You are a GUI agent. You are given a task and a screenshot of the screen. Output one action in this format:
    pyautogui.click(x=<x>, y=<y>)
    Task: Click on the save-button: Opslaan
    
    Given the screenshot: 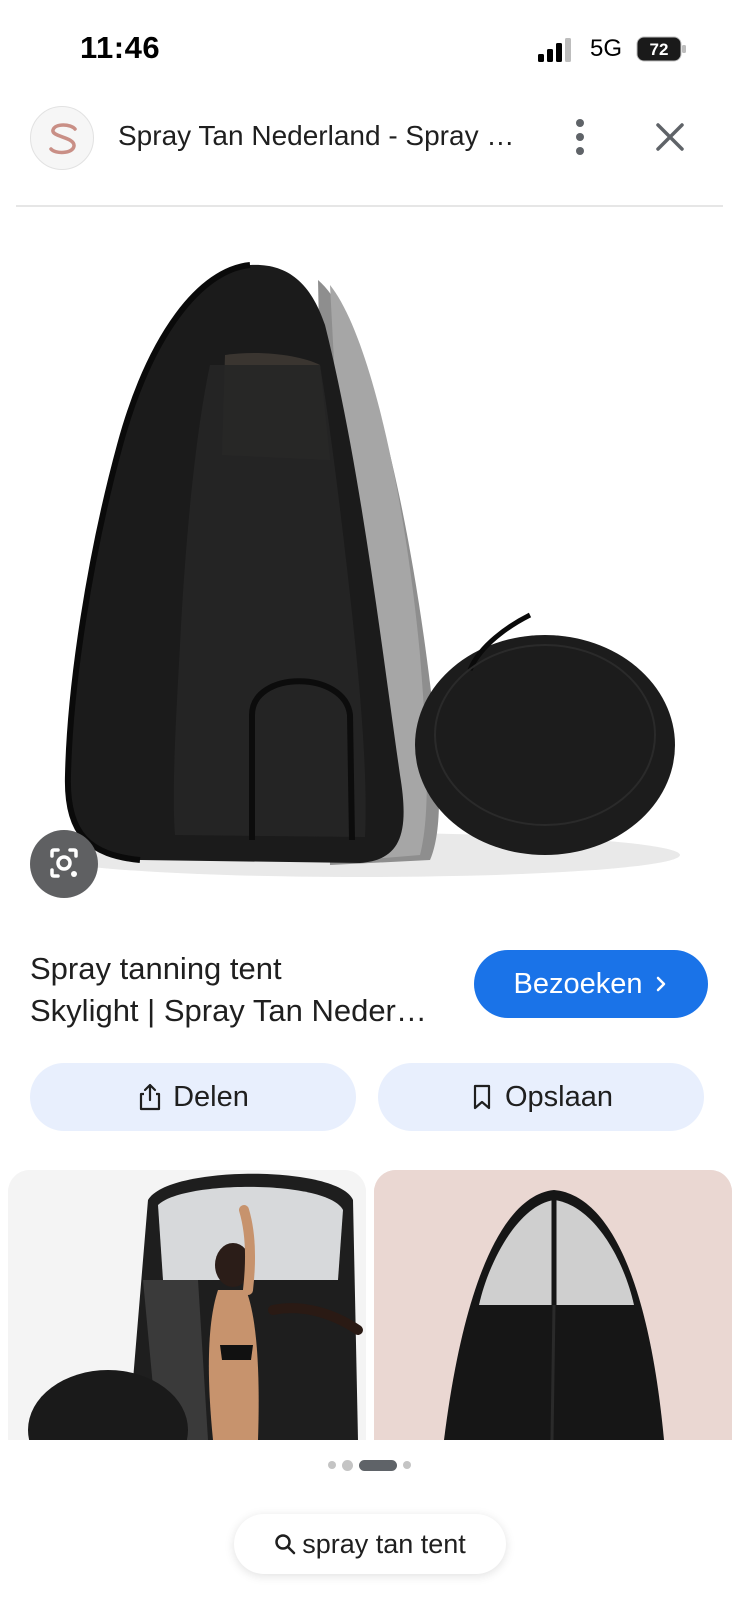 What is the action you would take?
    pyautogui.click(x=541, y=1097)
    